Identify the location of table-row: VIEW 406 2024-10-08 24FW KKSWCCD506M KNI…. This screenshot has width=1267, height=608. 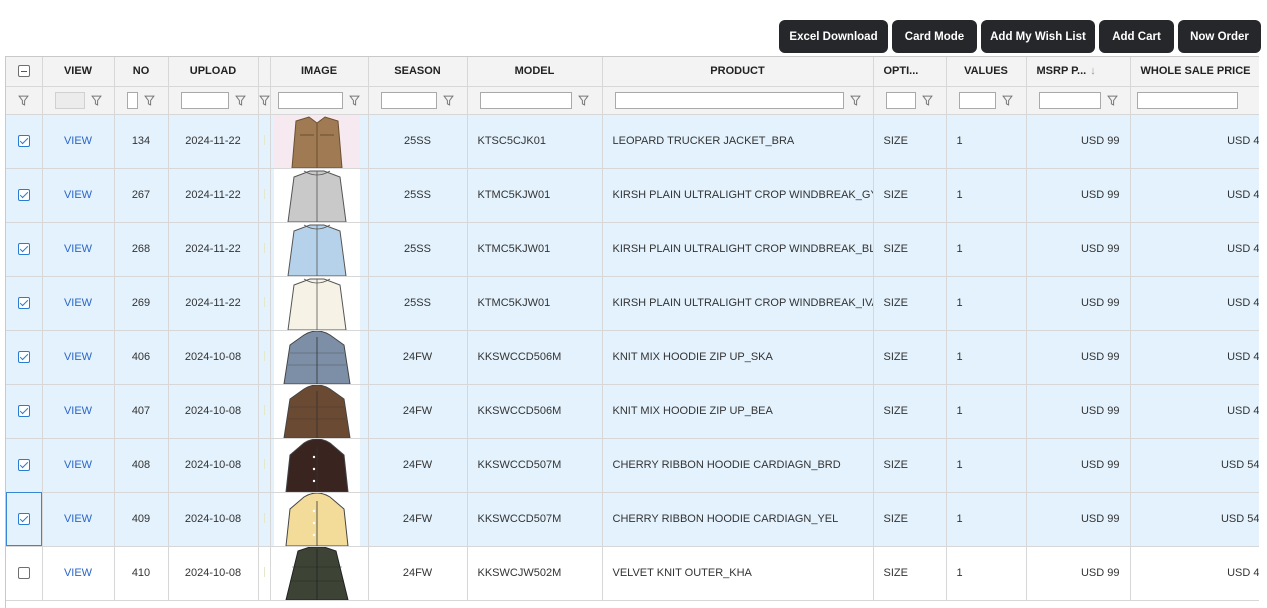
(633, 357).